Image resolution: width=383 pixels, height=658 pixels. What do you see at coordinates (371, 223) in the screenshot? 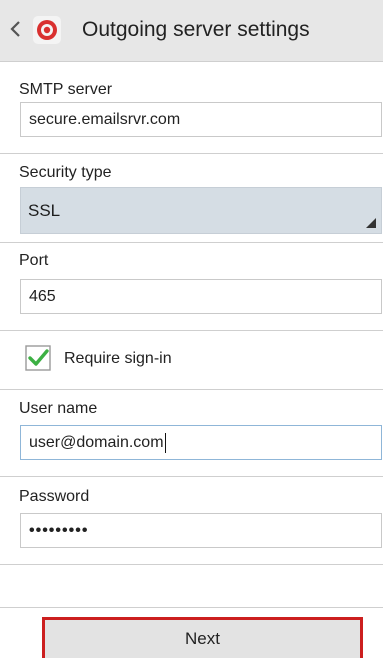
I see `dropdown-arrow-icon` at bounding box center [371, 223].